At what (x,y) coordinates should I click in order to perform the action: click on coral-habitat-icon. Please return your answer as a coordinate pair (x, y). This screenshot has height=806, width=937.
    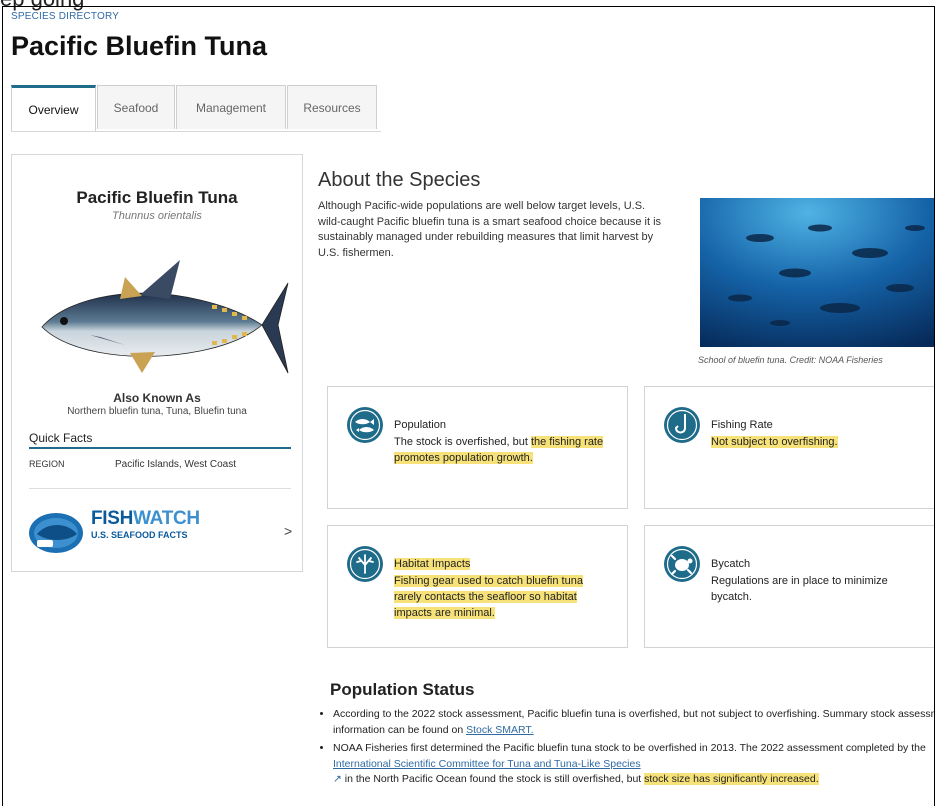
    Looking at the image, I should click on (365, 564).